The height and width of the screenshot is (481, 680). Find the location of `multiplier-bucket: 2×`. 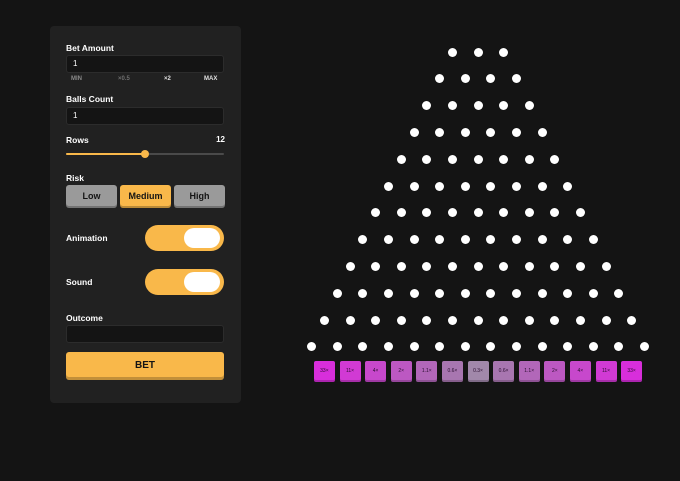

multiplier-bucket: 2× is located at coordinates (401, 371).